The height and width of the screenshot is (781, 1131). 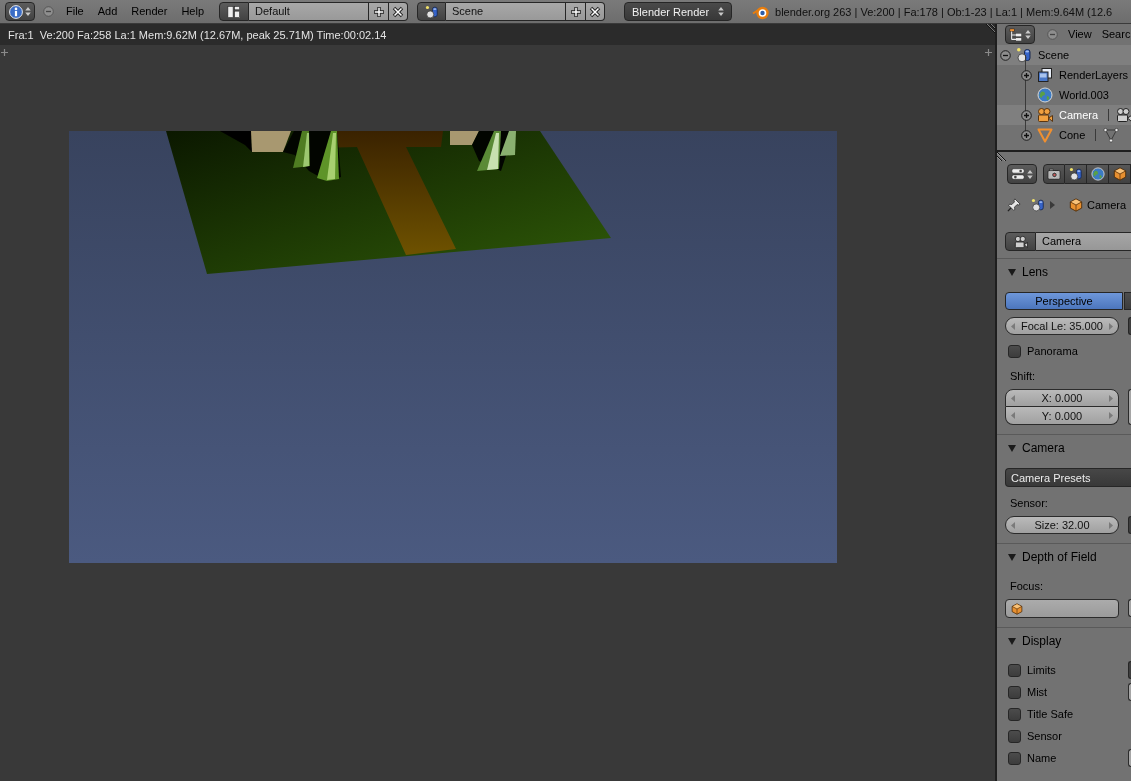 I want to click on data-browse-button, so click(x=1020, y=241).